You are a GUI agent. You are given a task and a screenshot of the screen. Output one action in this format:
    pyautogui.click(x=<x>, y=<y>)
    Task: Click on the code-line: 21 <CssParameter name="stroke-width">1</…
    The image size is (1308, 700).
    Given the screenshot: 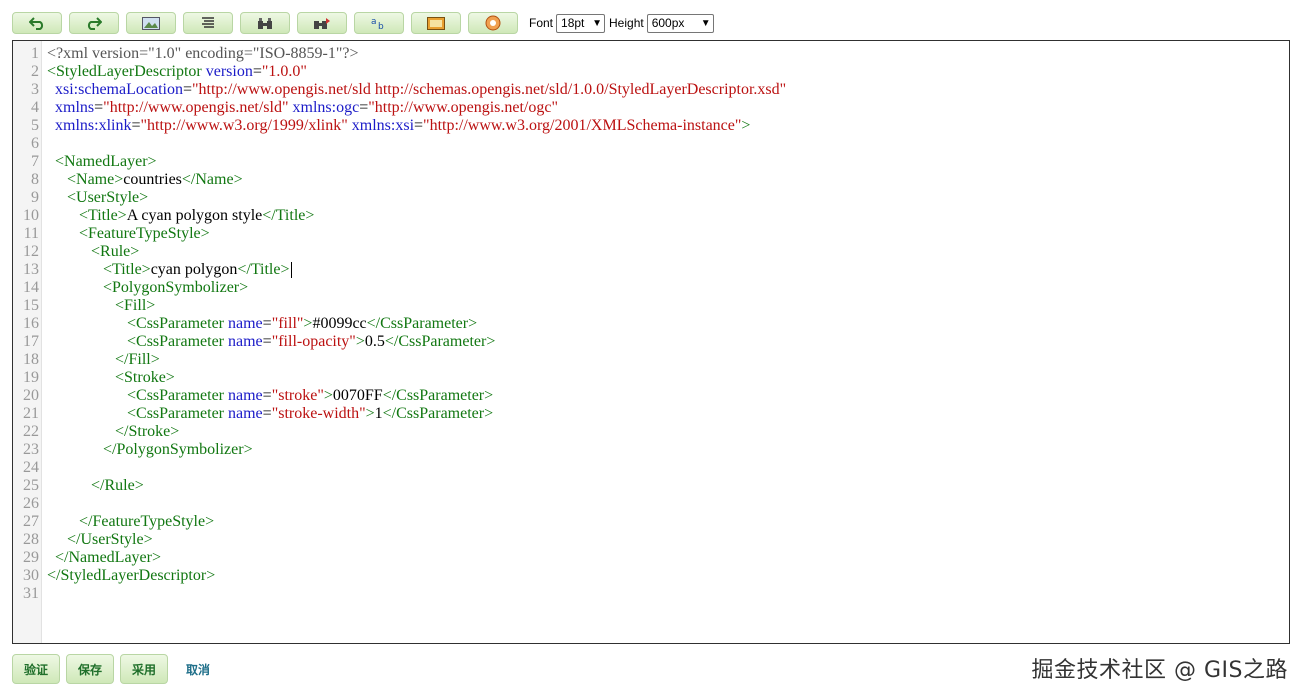 What is the action you would take?
    pyautogui.click(x=651, y=414)
    